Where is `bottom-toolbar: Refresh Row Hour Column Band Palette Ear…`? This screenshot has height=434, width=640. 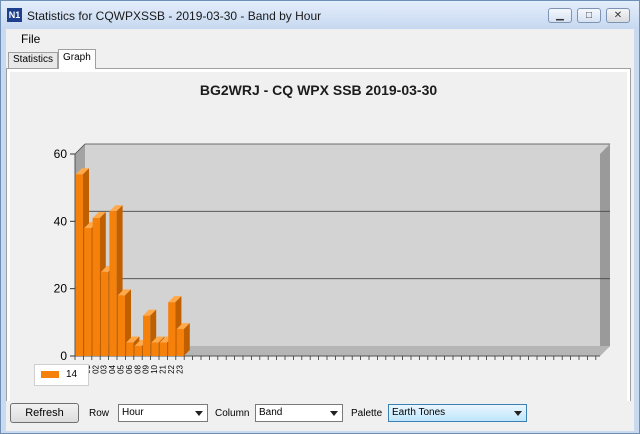 bottom-toolbar: Refresh Row Hour Column Band Palette Ear… is located at coordinates (320, 415).